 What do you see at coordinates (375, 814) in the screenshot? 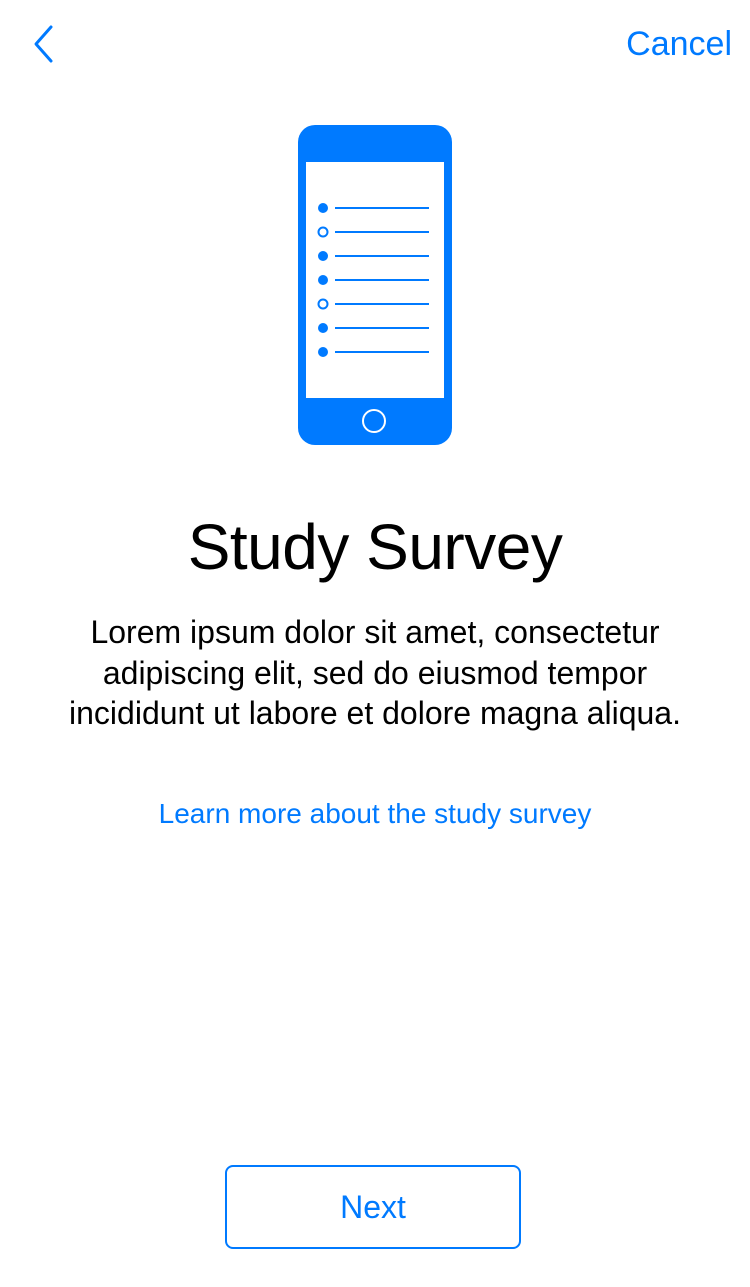
I see `learn-more-link: Learn more about the study survey` at bounding box center [375, 814].